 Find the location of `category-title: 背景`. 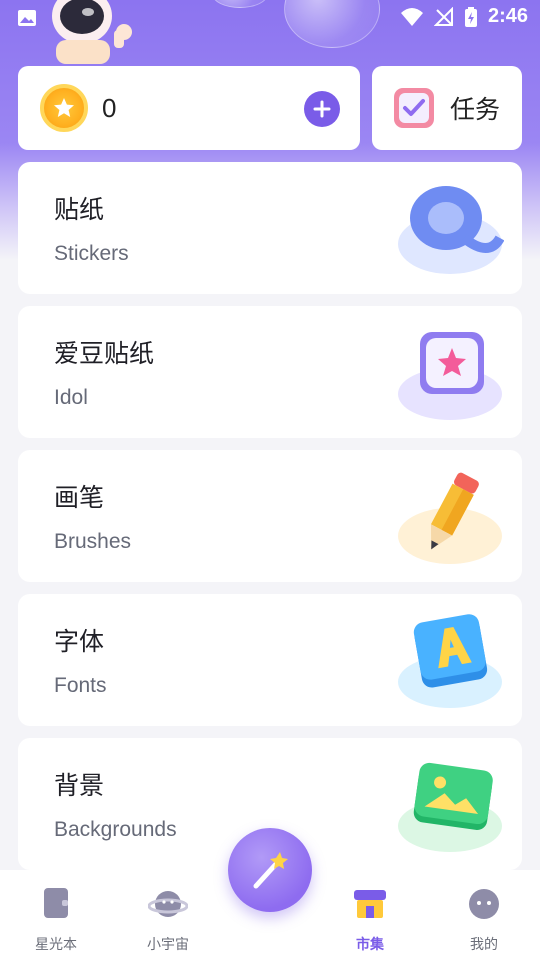

category-title: 背景 is located at coordinates (79, 785).